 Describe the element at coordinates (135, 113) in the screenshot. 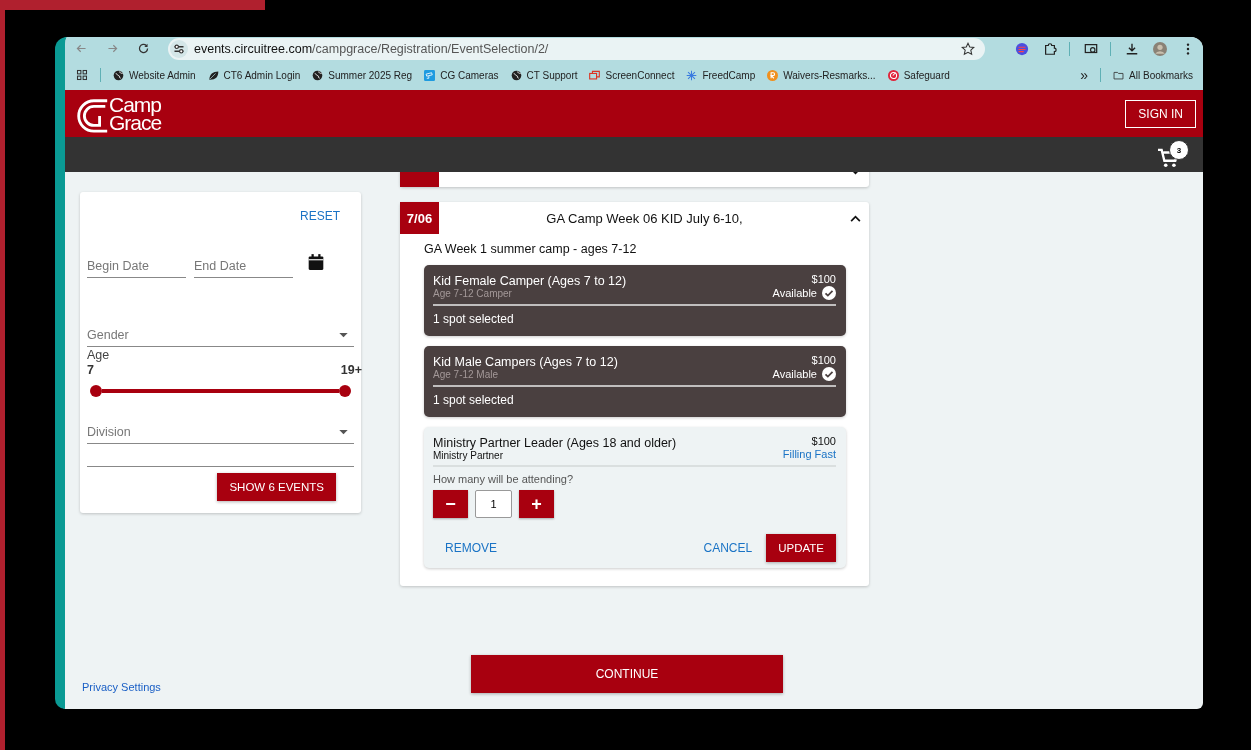

I see `logo-text: Camp Grace` at that location.